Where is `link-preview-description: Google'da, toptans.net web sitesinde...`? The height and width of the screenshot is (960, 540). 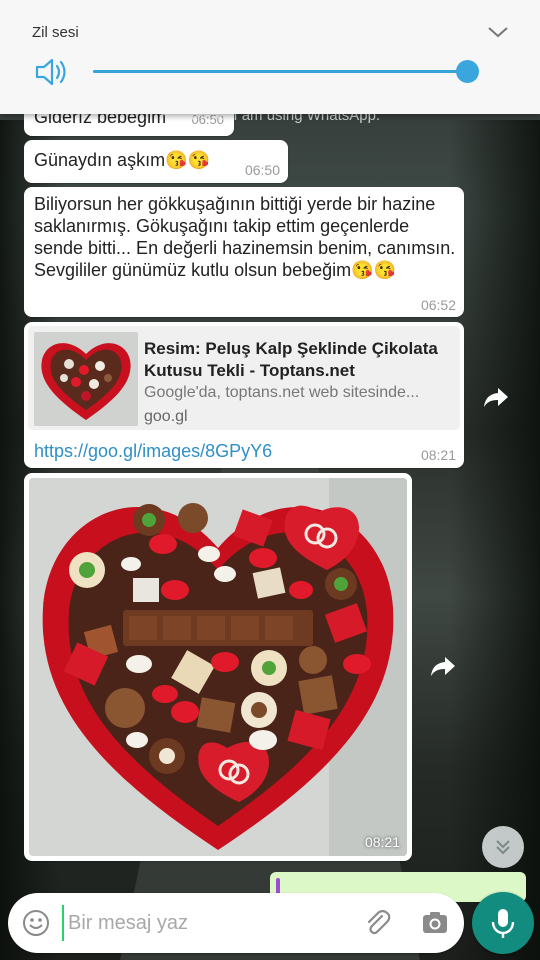 link-preview-description: Google'da, toptans.net web sitesinde... is located at coordinates (282, 392).